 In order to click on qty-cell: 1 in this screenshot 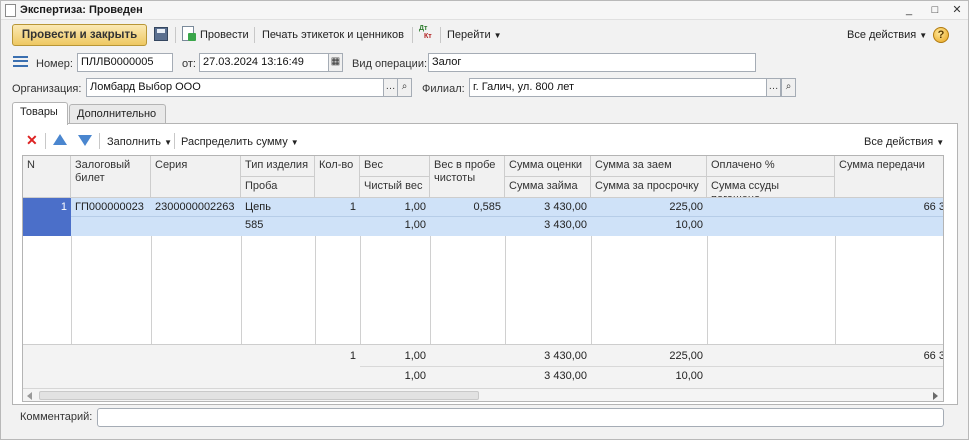, I will do `click(337, 207)`.